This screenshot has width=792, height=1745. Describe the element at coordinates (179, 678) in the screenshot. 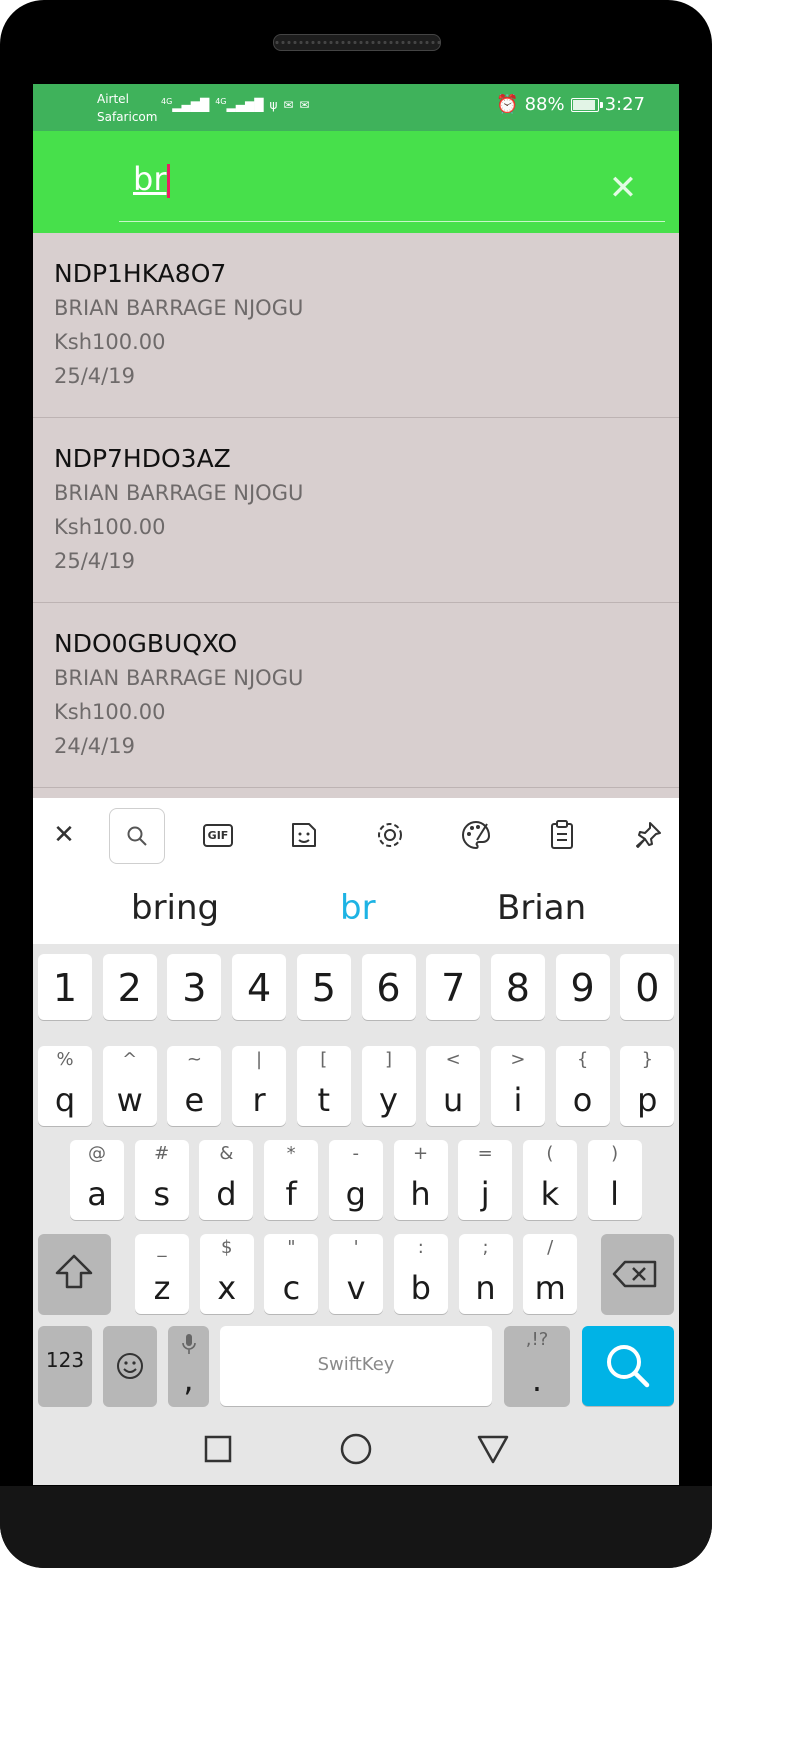

I see `payer-name: BRIAN BARRAGE NJOGU` at that location.